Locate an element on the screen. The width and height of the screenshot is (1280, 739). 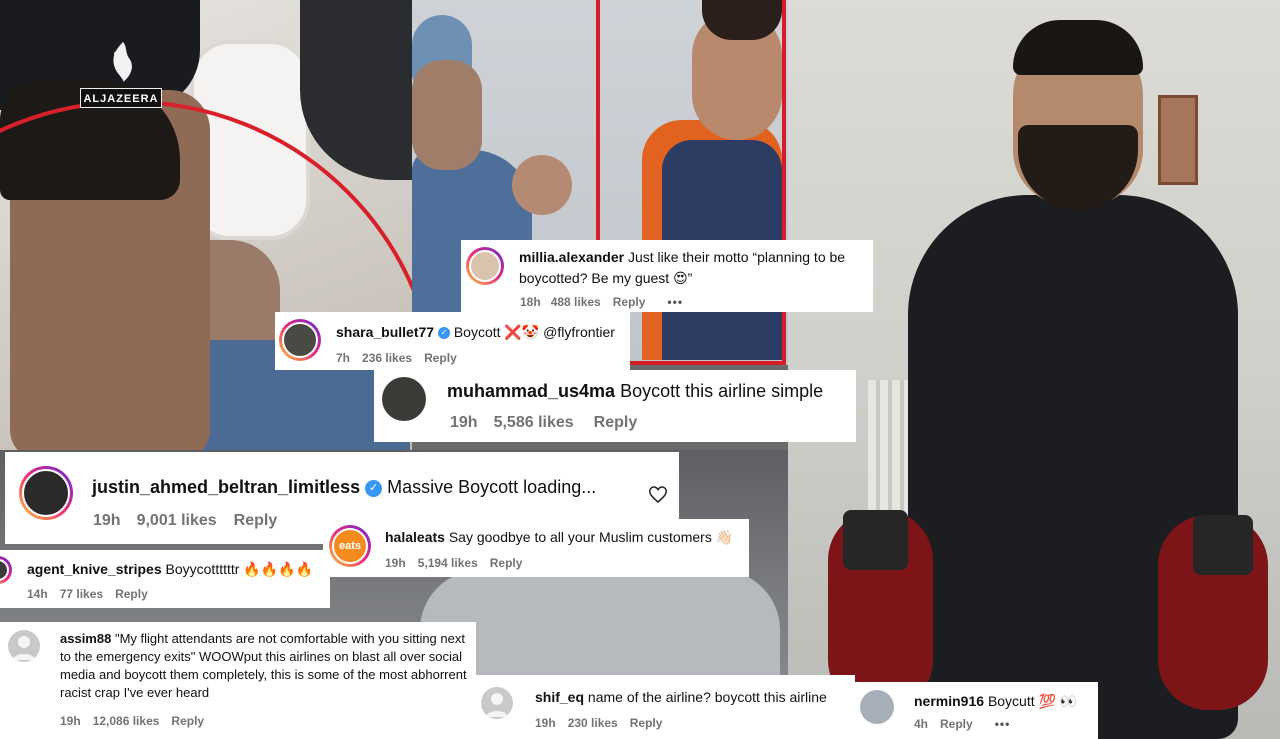
comment-username: nermin916 is located at coordinates (949, 701).